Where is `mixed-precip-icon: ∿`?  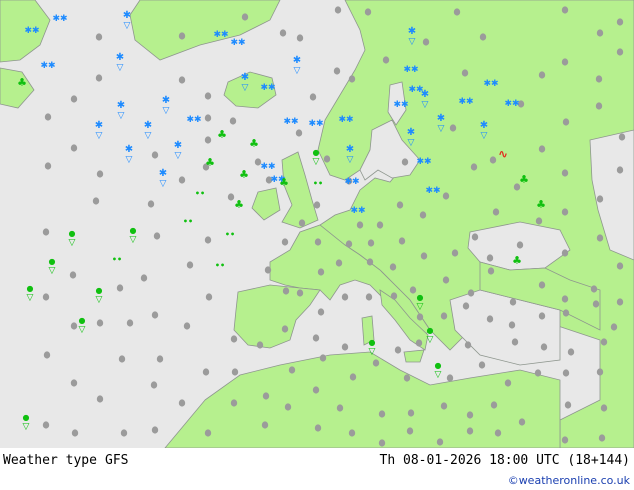
mixed-precip-icon: ∿ is located at coordinates (503, 154).